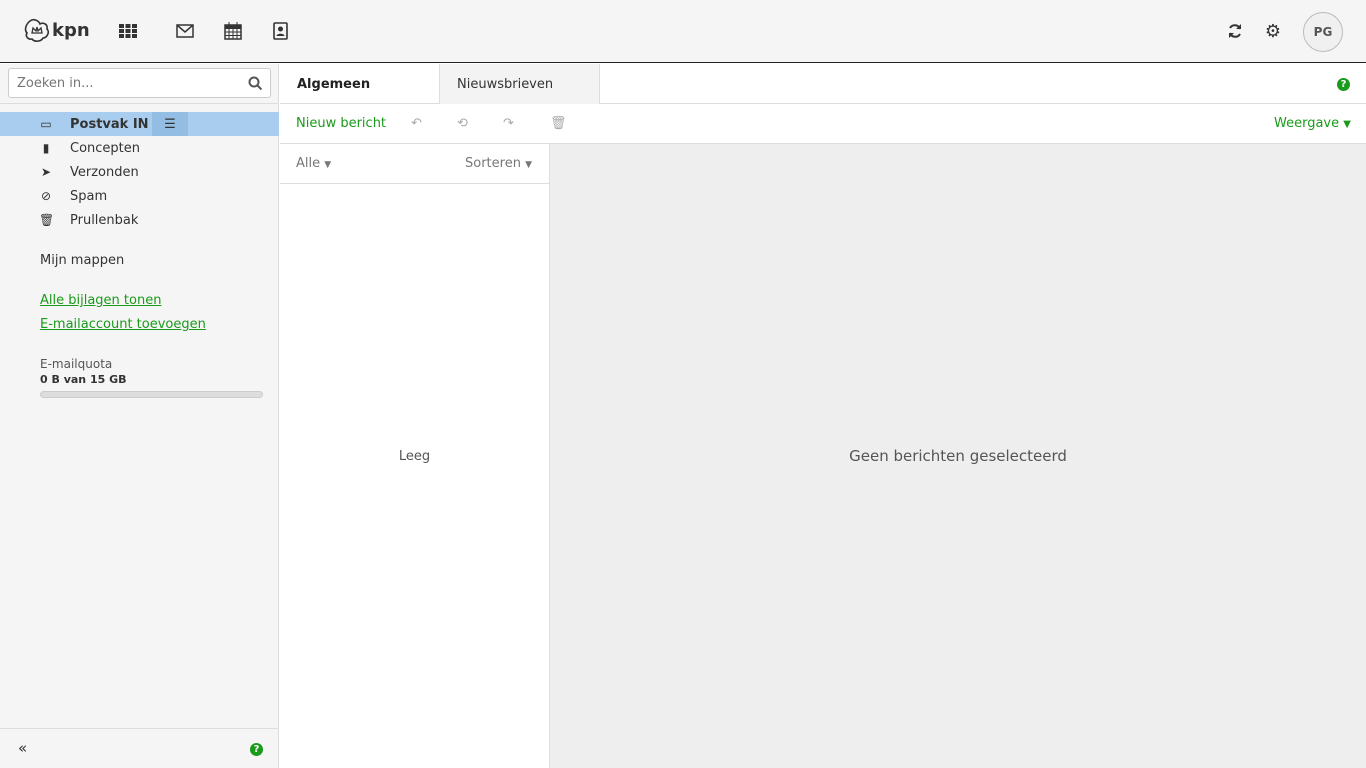  I want to click on toolbar: Nieuw bericht ↶ ⟲ ↷ 🗑 Weergave ▼, so click(823, 124).